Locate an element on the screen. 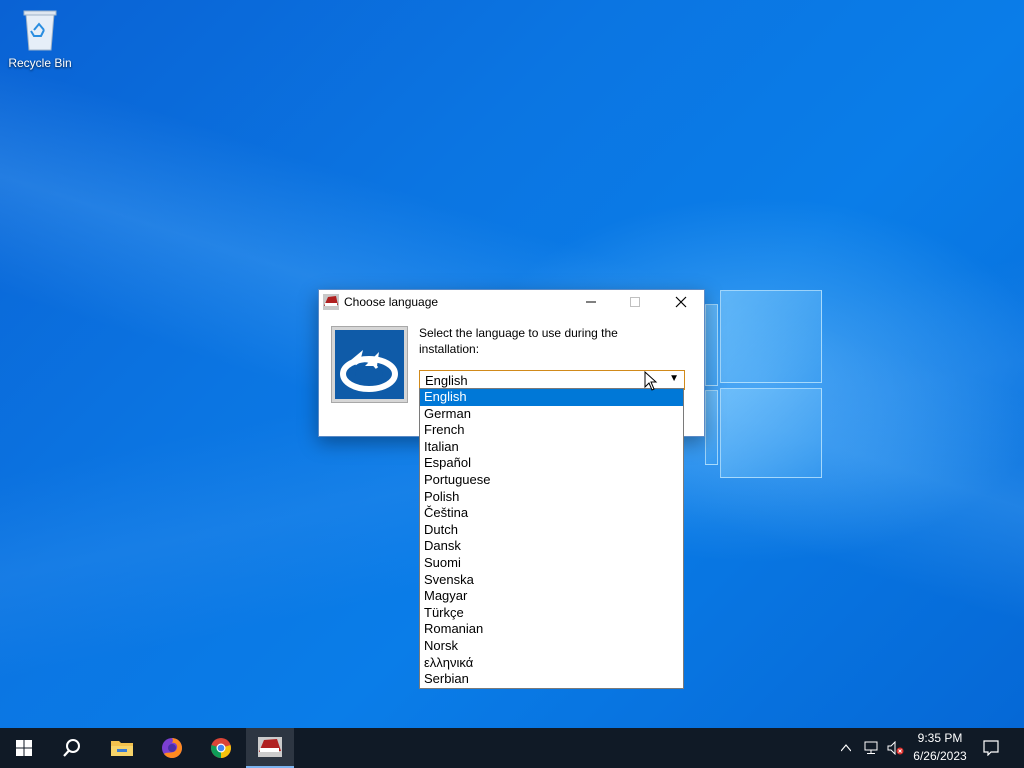 The width and height of the screenshot is (1024, 768). action-center-button is located at coordinates (991, 748).